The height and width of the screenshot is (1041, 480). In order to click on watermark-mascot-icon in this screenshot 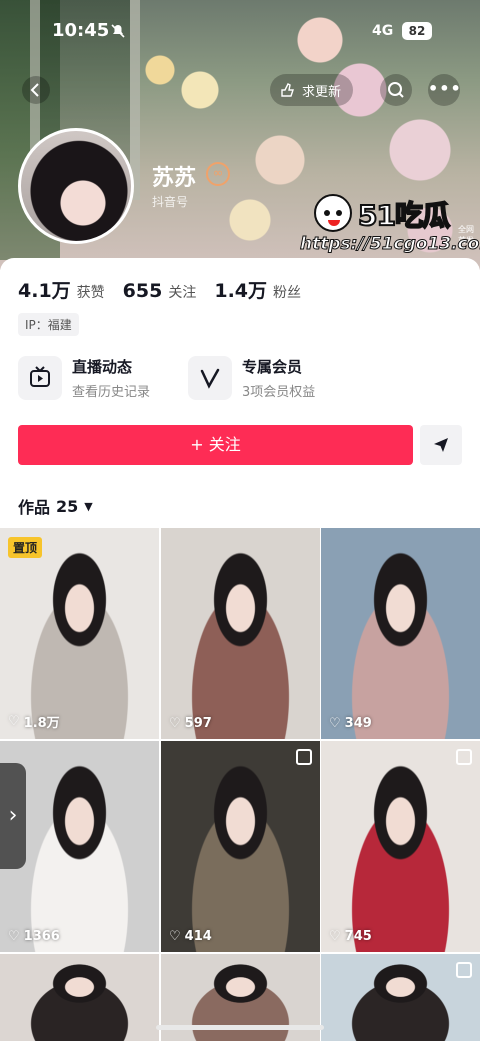, I will do `click(333, 213)`.